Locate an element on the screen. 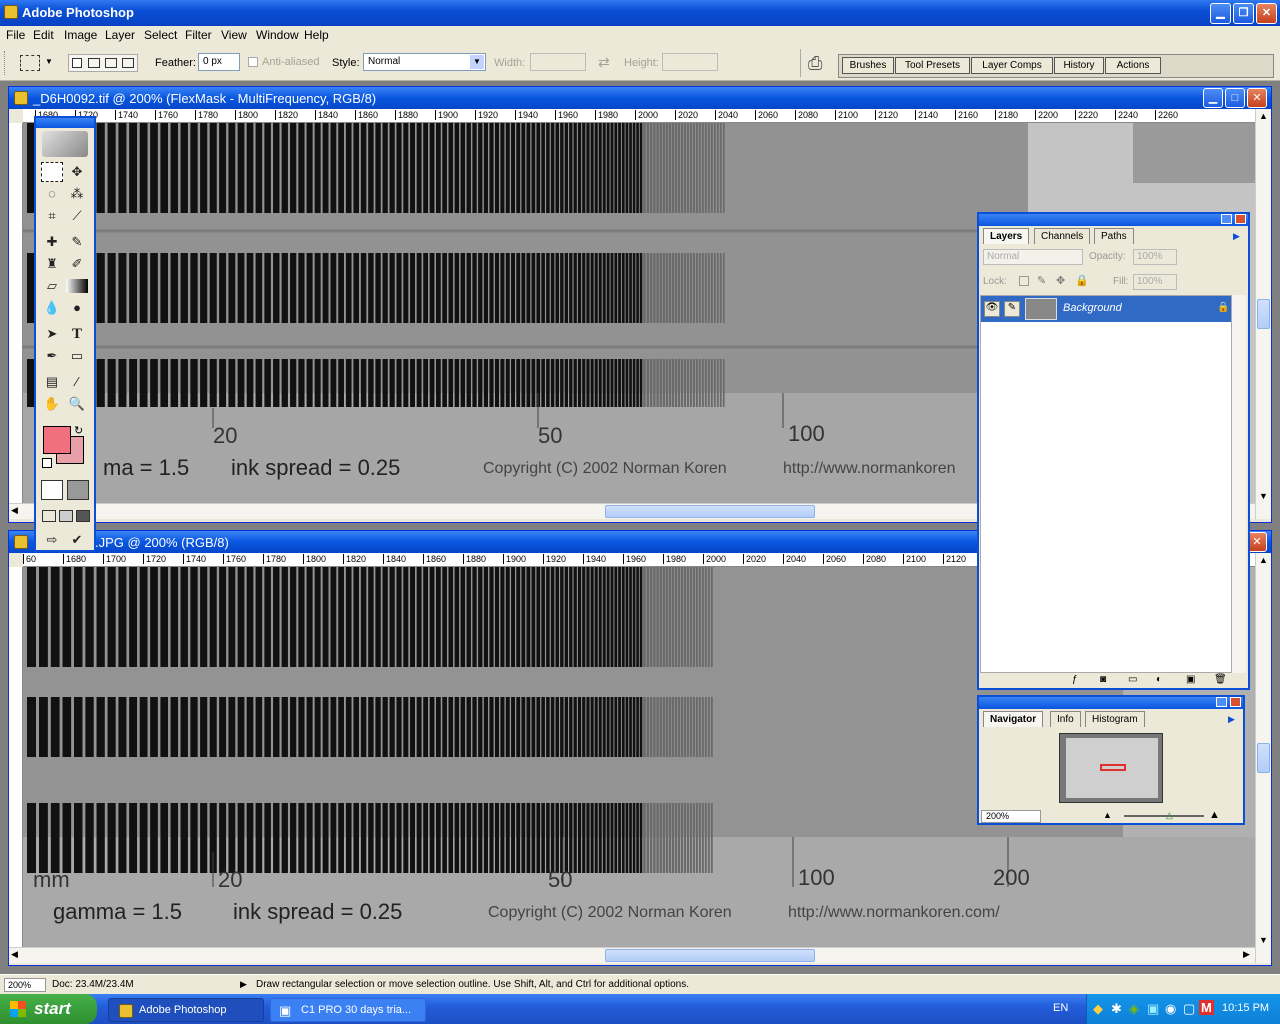 The image size is (1280, 1024). screen-mode-standard-icon is located at coordinates (49, 516).